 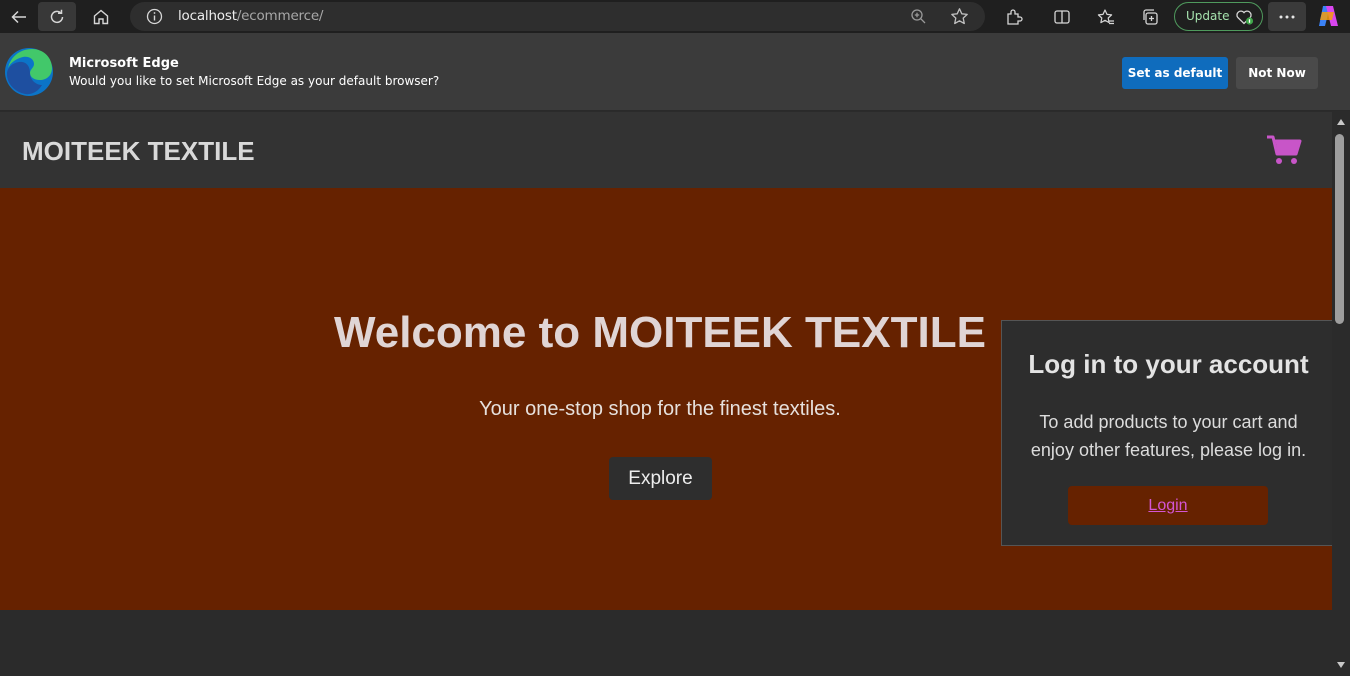 What do you see at coordinates (1168, 364) in the screenshot?
I see `login-card-title: Log in to your account` at bounding box center [1168, 364].